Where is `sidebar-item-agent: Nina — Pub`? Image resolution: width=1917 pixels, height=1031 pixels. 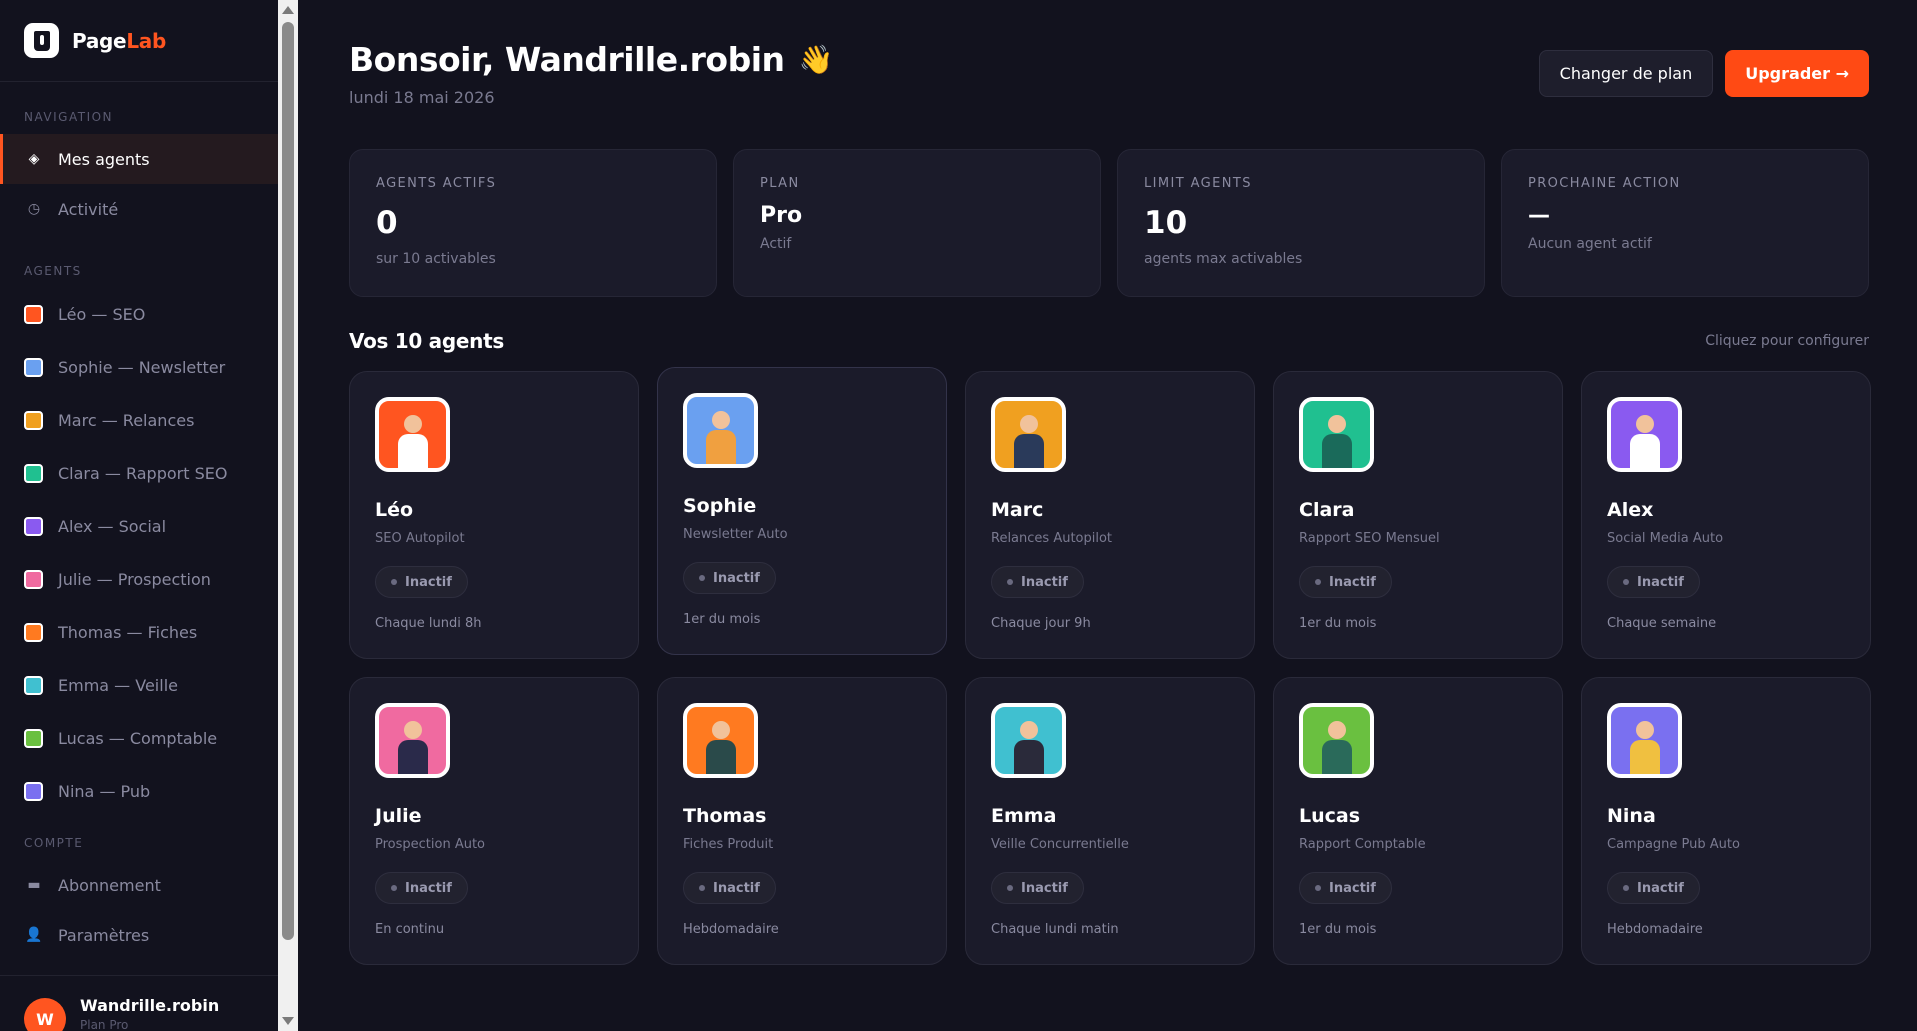 sidebar-item-agent: Nina — Pub is located at coordinates (139, 791).